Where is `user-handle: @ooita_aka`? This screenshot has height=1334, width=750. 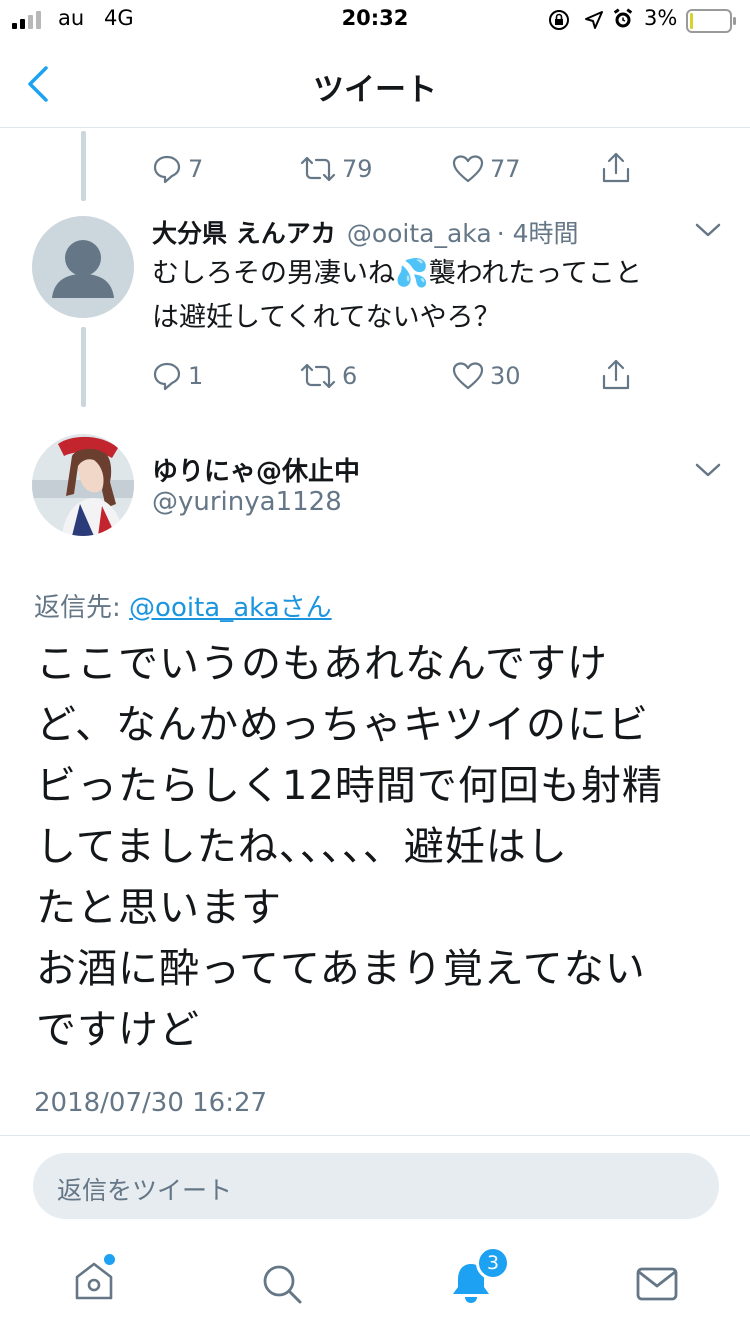 user-handle: @ooita_aka is located at coordinates (419, 233).